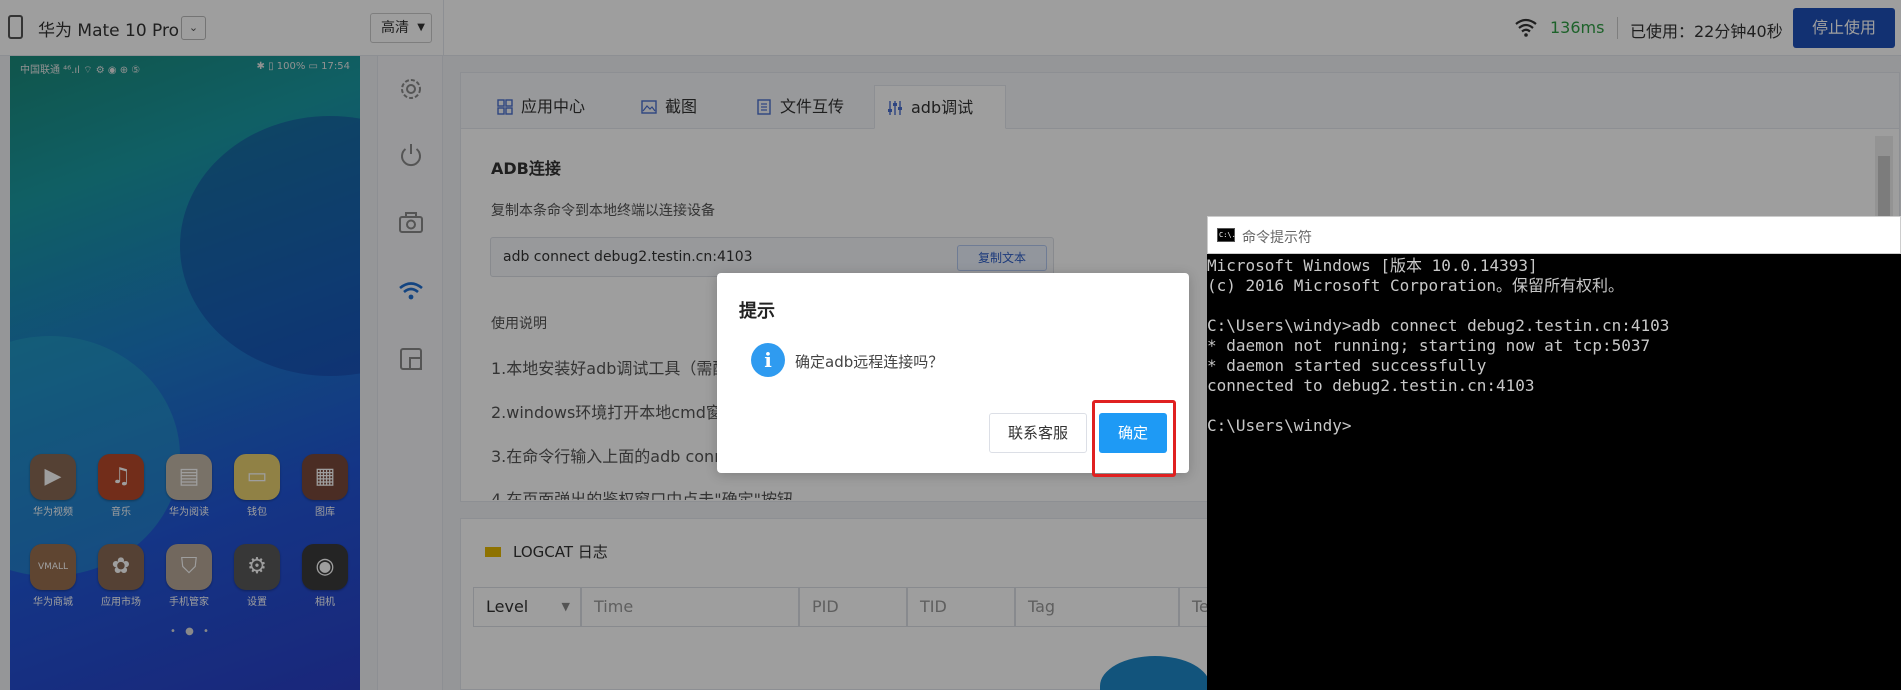  I want to click on console-line: C:\Users\windy>, so click(1279, 425).